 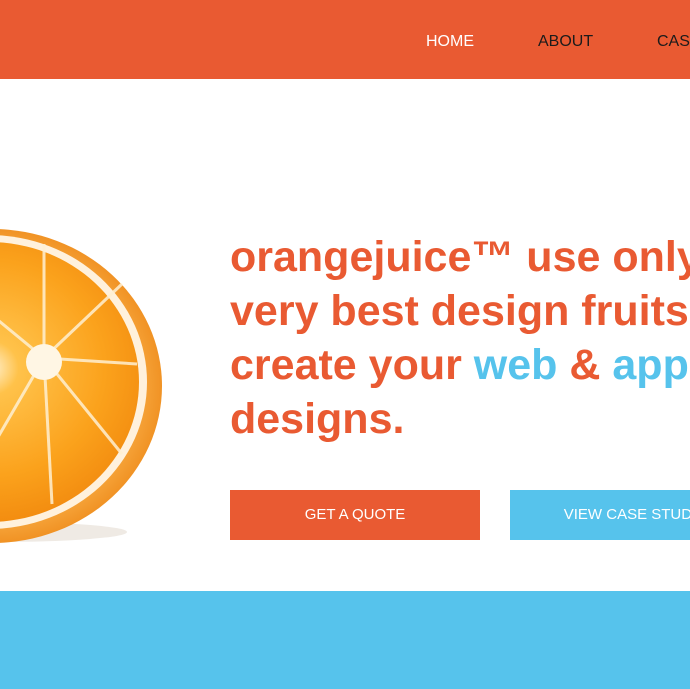 I want to click on headline-web: web, so click(x=515, y=365).